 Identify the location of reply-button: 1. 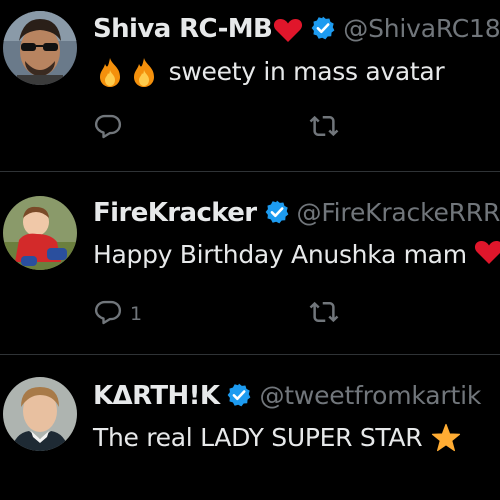
(117, 314).